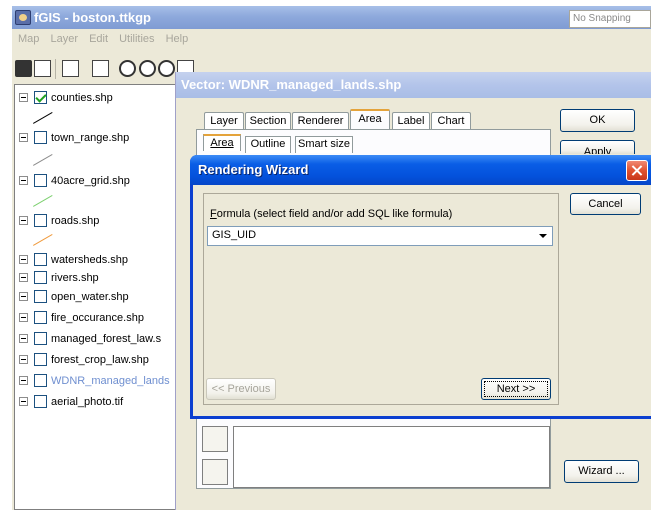 Image resolution: width=651 pixels, height=510 pixels. What do you see at coordinates (87, 402) in the screenshot?
I see `layer-name: aerial_photo.tif` at bounding box center [87, 402].